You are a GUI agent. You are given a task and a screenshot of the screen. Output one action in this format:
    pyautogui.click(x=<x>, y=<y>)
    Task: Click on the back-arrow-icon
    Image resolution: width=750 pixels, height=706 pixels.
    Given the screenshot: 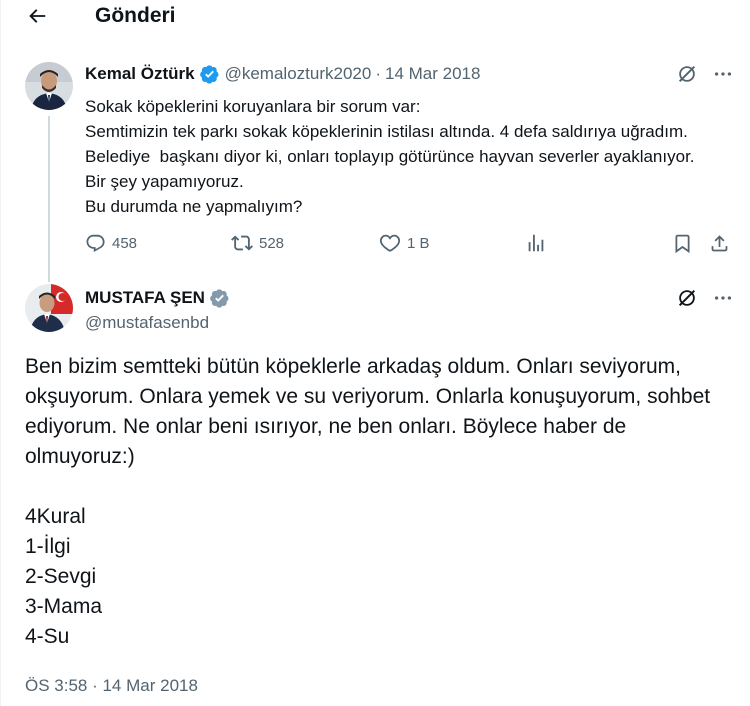 What is the action you would take?
    pyautogui.click(x=37, y=16)
    